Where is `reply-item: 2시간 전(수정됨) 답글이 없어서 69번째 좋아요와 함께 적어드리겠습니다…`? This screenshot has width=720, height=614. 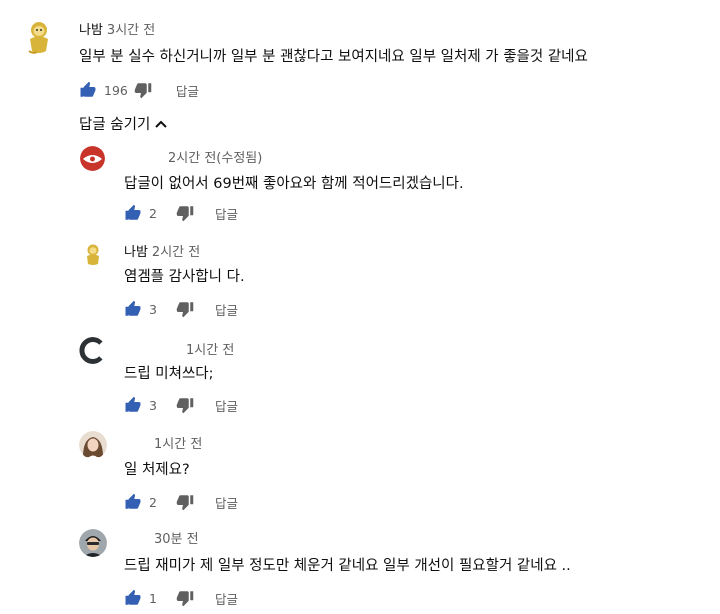
reply-item: 2시간 전(수정됨) 답글이 없어서 69번째 좋아요와 함께 적어드리겠습니다… is located at coordinates (360, 185).